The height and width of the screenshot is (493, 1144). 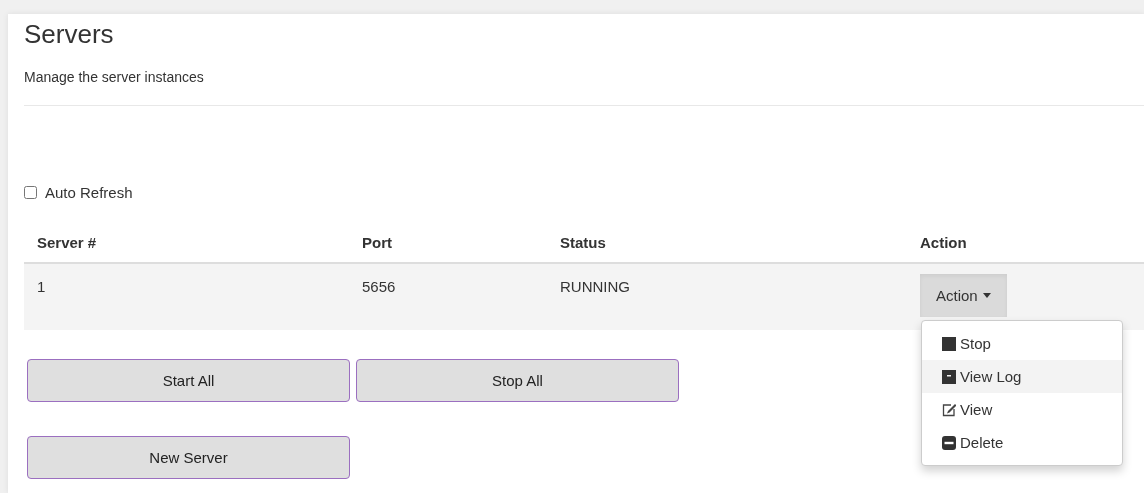 I want to click on table-cell: 5656, so click(x=379, y=286).